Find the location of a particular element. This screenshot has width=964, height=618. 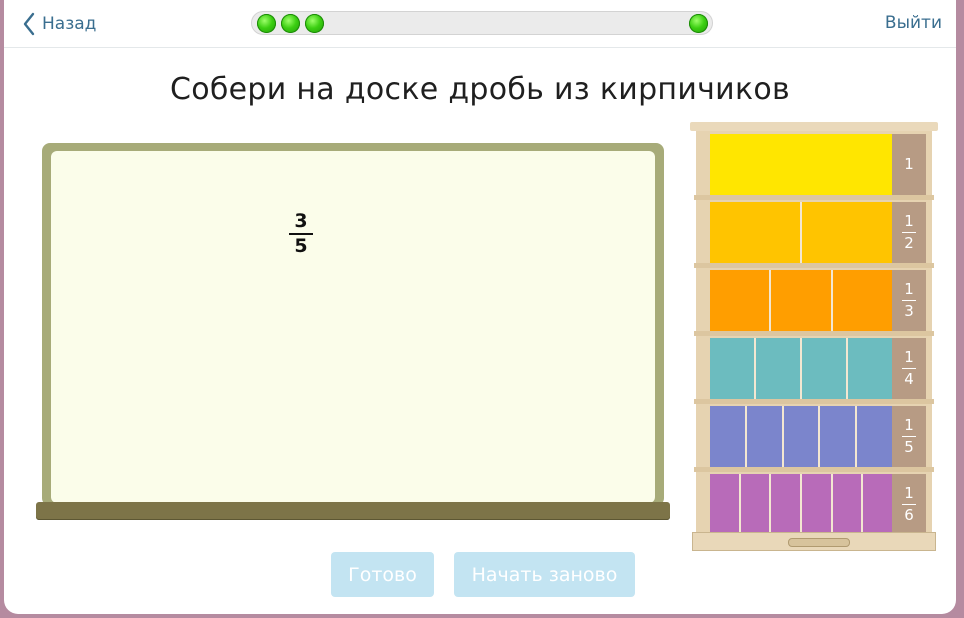

shelf-drawer is located at coordinates (814, 541).